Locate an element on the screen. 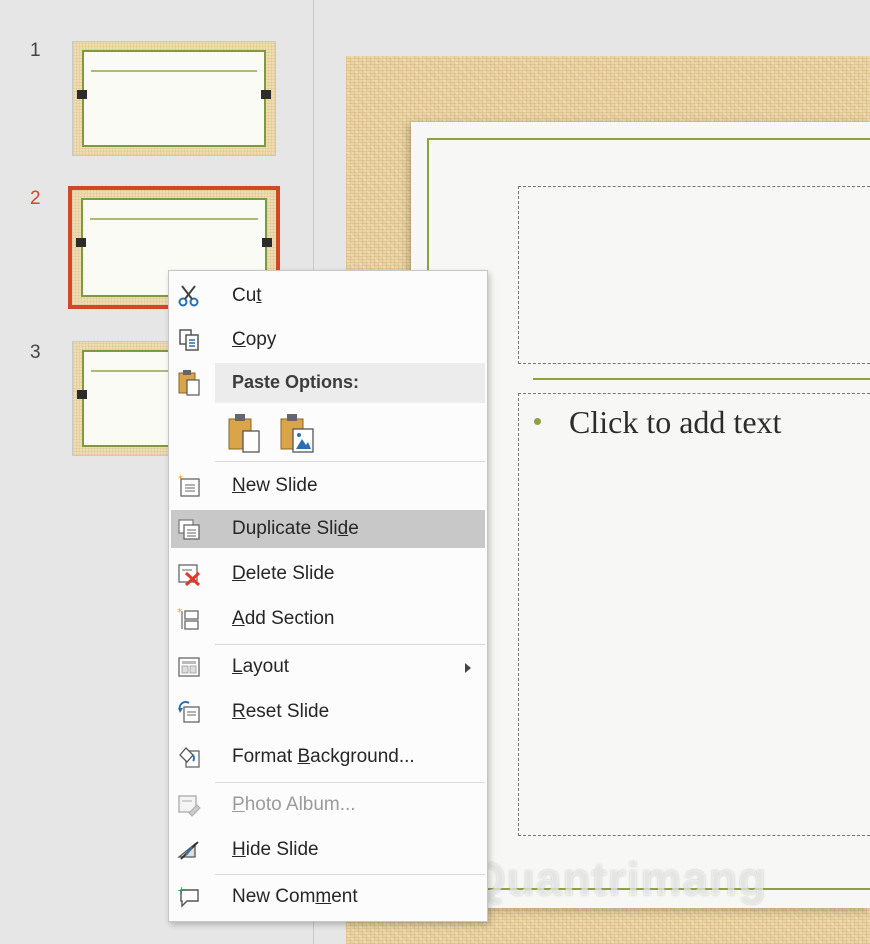 The height and width of the screenshot is (944, 870). menu-label-delete-slide: Delete Slide is located at coordinates (283, 573).